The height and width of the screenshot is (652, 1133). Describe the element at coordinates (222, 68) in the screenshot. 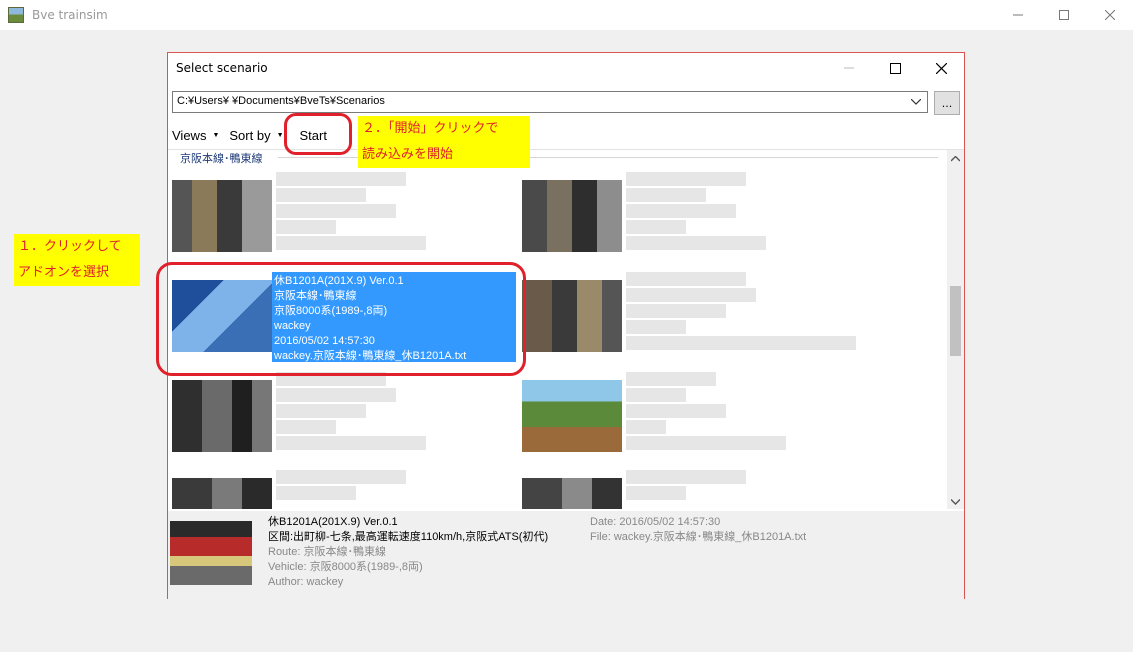

I see `dialog-title: Select scenario` at that location.